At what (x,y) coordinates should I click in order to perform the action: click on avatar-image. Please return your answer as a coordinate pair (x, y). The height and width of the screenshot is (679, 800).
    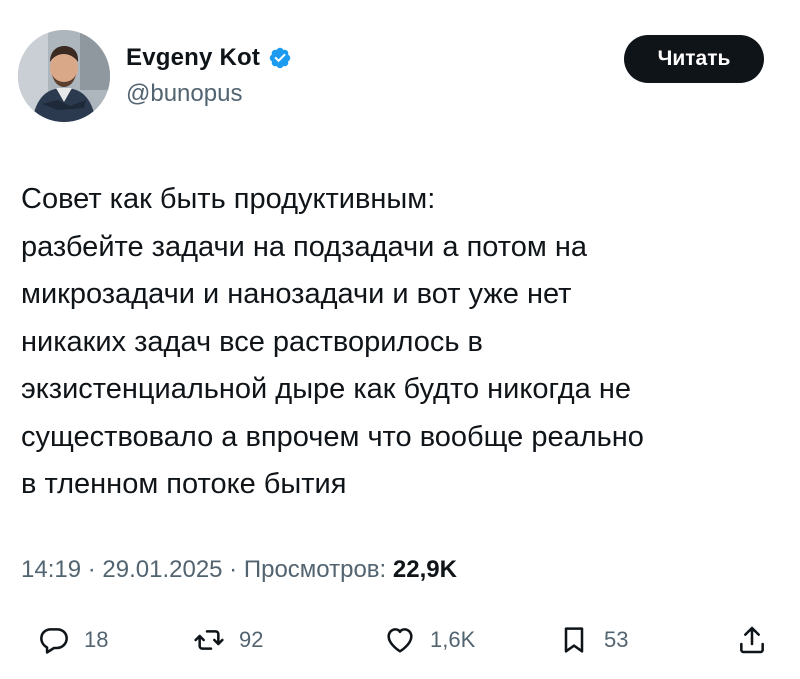
    Looking at the image, I should click on (64, 76).